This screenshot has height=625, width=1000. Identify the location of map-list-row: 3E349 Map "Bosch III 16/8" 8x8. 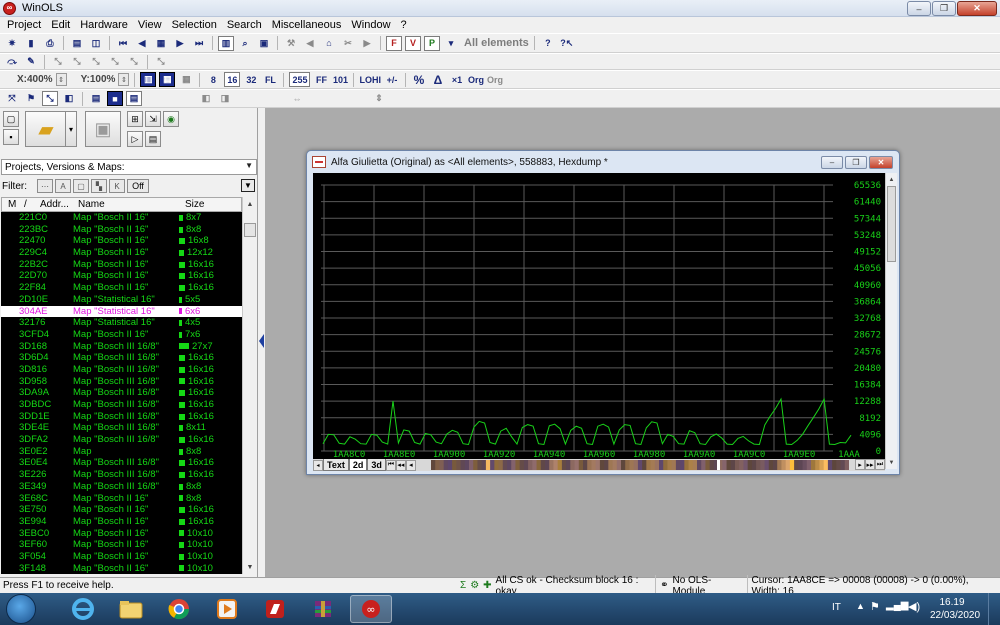
(121, 487).